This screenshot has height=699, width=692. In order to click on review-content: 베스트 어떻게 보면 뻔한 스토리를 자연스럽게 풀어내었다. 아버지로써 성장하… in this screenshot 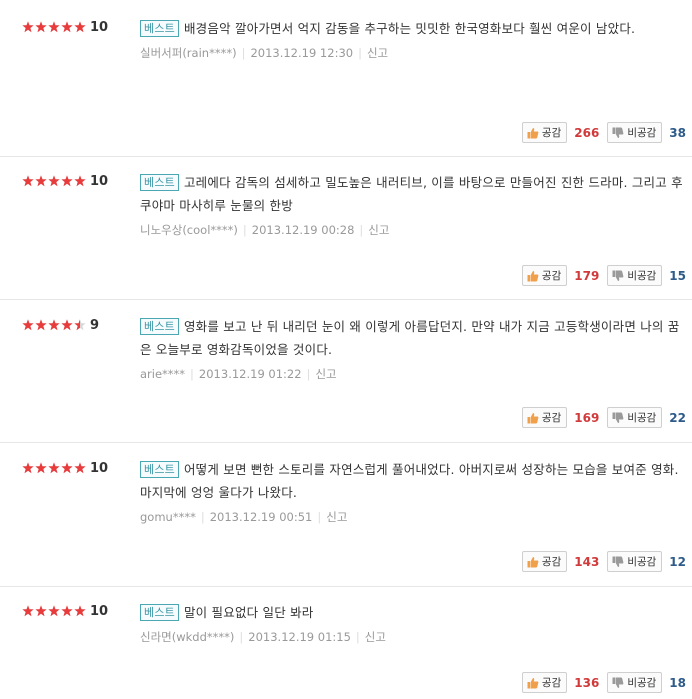, I will do `click(412, 491)`.